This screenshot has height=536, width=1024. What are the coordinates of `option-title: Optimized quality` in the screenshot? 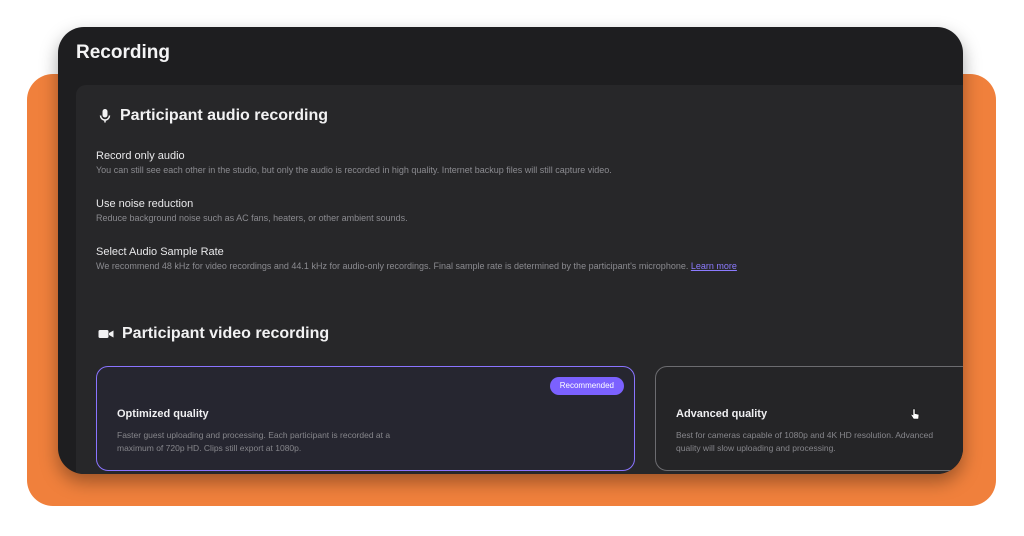 It's located at (163, 414).